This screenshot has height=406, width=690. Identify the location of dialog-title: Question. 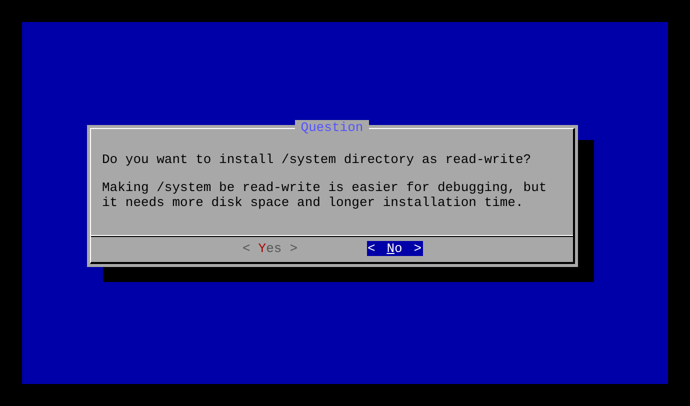
(332, 127).